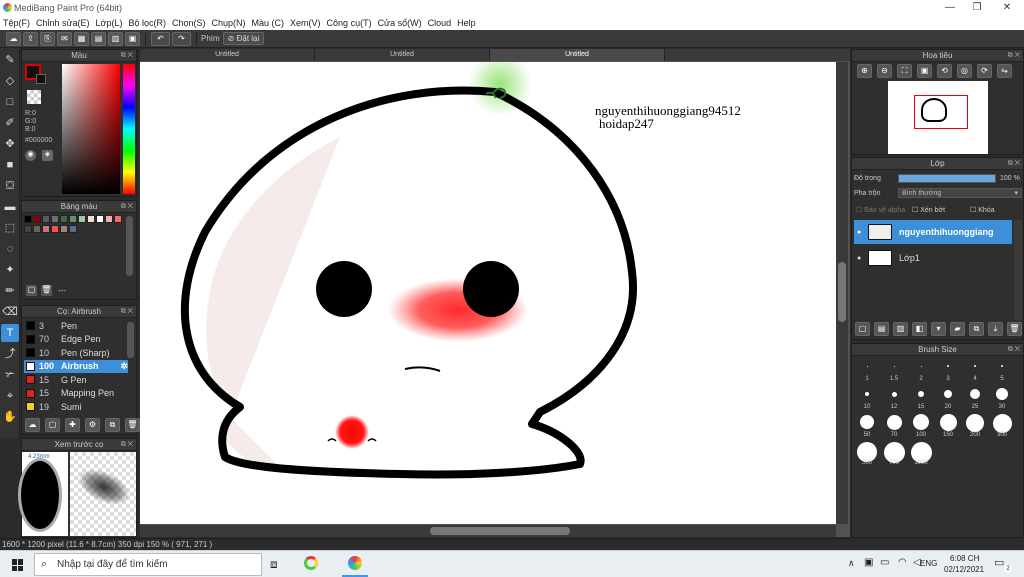 The width and height of the screenshot is (1024, 577). What do you see at coordinates (32, 425) in the screenshot?
I see `cloud-brush-icon: ☁` at bounding box center [32, 425].